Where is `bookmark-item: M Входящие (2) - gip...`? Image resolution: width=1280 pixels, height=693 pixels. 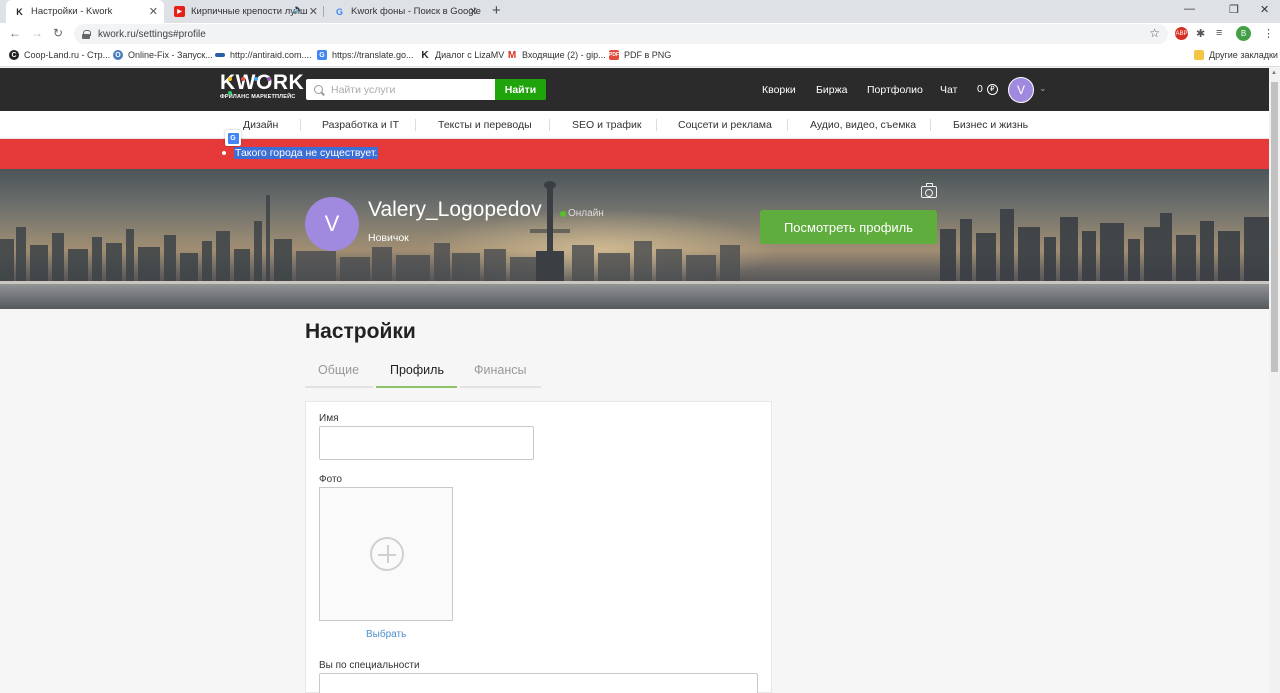
bookmark-item: M Входящие (2) - gip... is located at coordinates (556, 55).